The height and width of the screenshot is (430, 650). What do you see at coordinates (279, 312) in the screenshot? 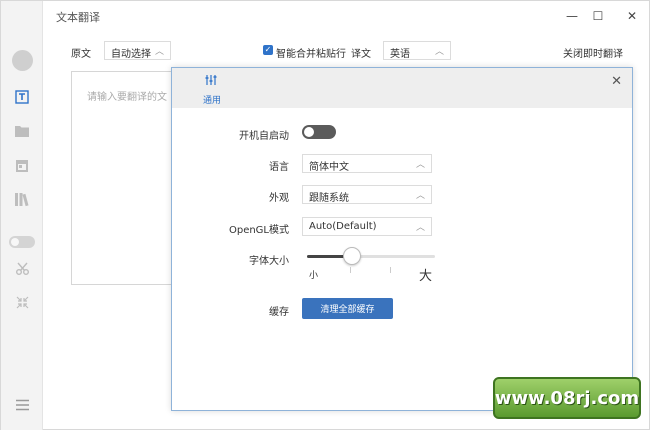
I see `cache-label: 缓存` at bounding box center [279, 312].